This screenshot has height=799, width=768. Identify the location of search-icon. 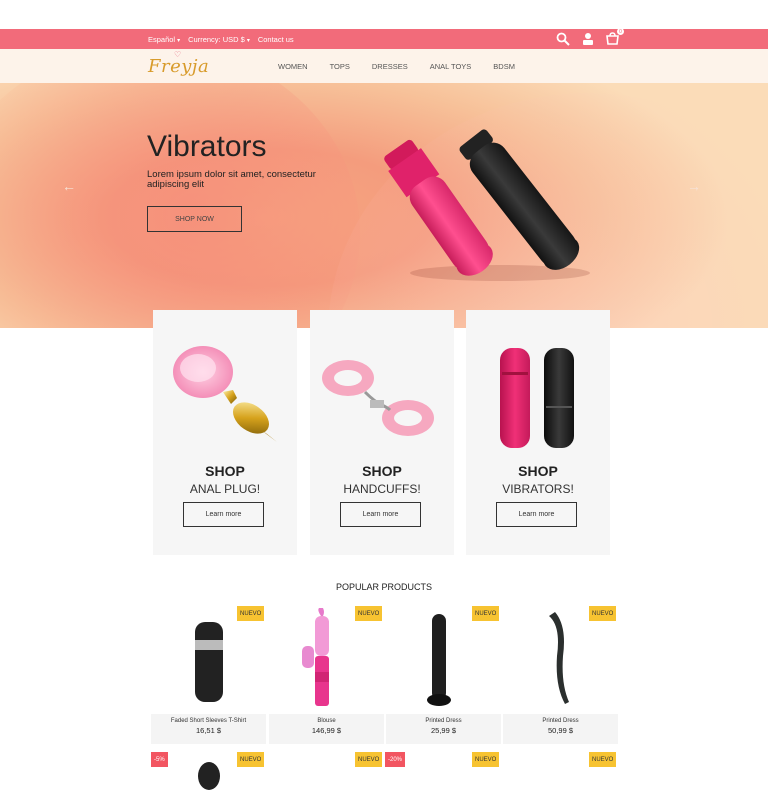
(563, 39).